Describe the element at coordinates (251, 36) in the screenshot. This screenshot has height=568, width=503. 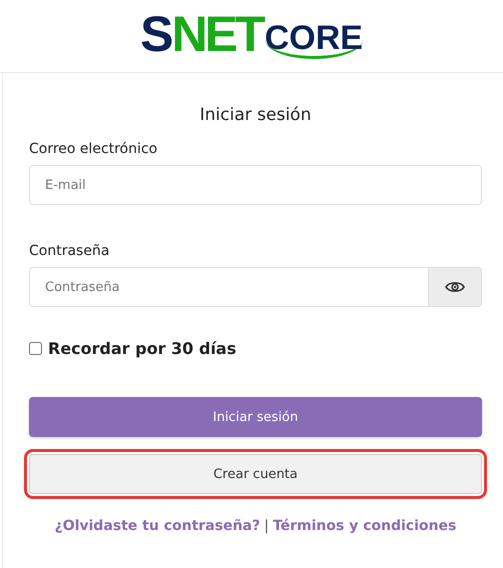
I see `logo: SNETCORE` at that location.